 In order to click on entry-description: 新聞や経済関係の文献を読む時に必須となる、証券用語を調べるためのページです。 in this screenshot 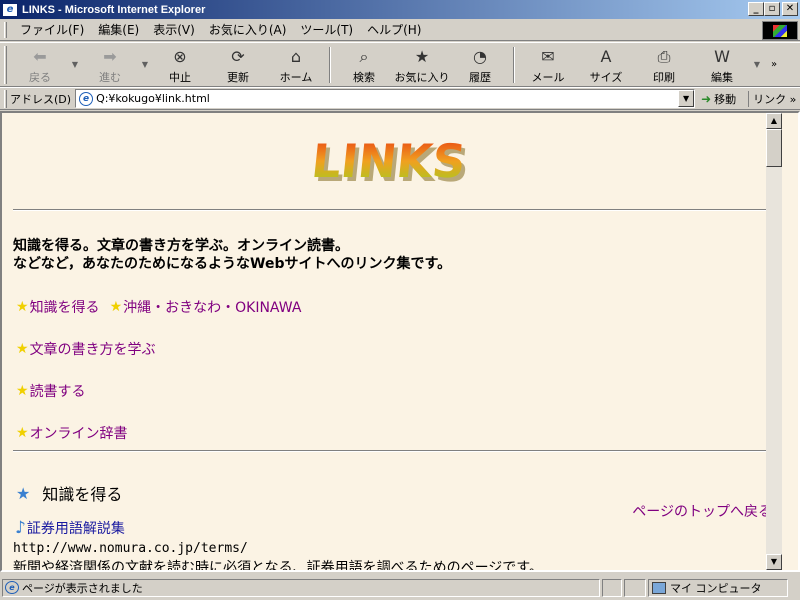, I will do `click(278, 566)`.